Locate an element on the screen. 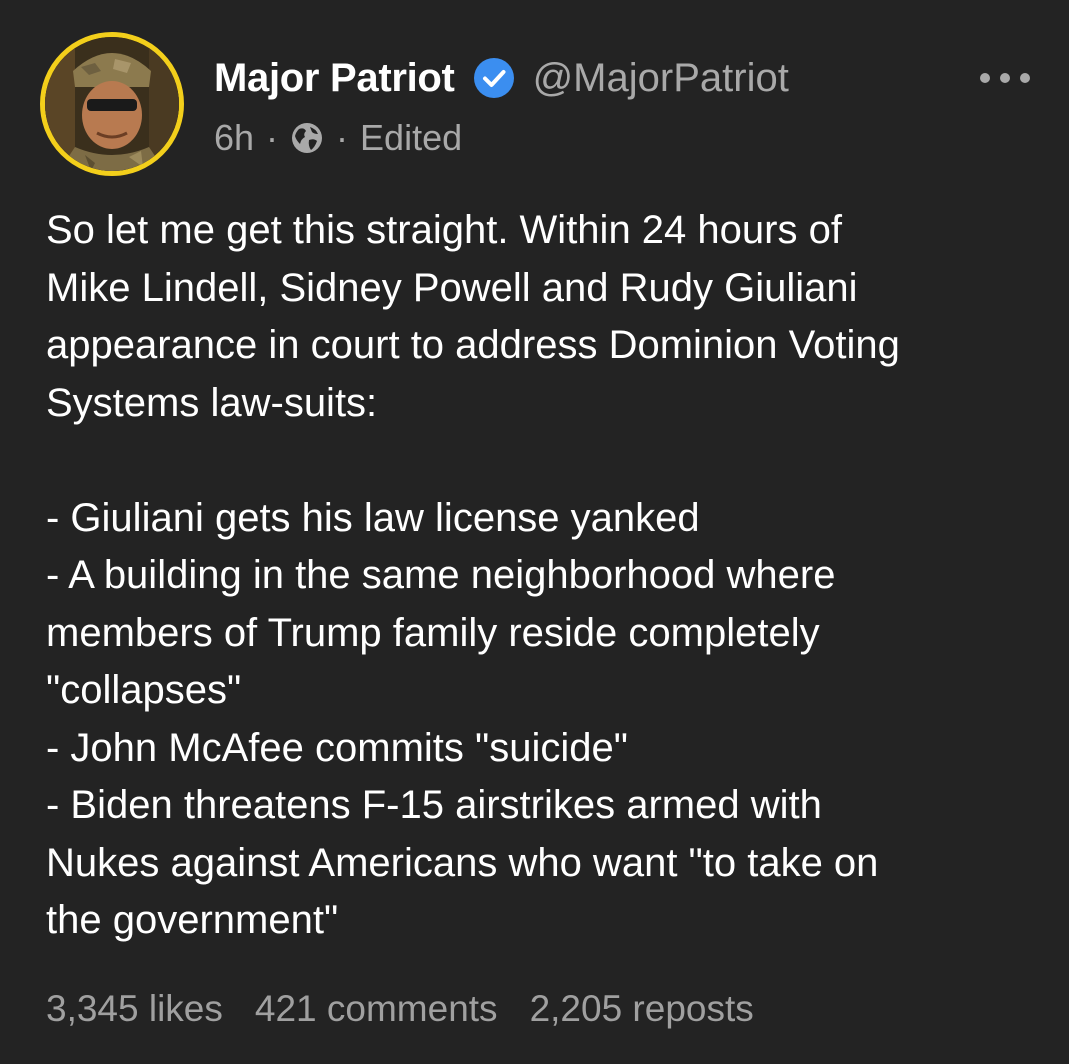 Image resolution: width=1069 pixels, height=1064 pixels. post-stats: 3,345 likes 421 comments 2,205 reposts is located at coordinates (416, 1009).